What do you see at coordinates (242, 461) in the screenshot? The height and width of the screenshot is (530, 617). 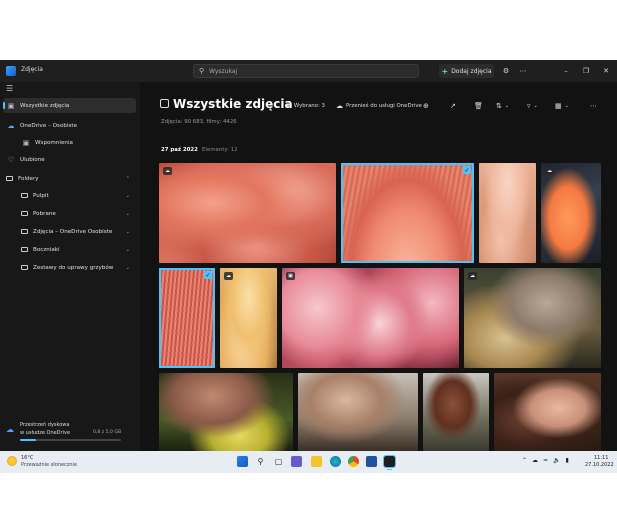 I see `windows-start-icon` at bounding box center [242, 461].